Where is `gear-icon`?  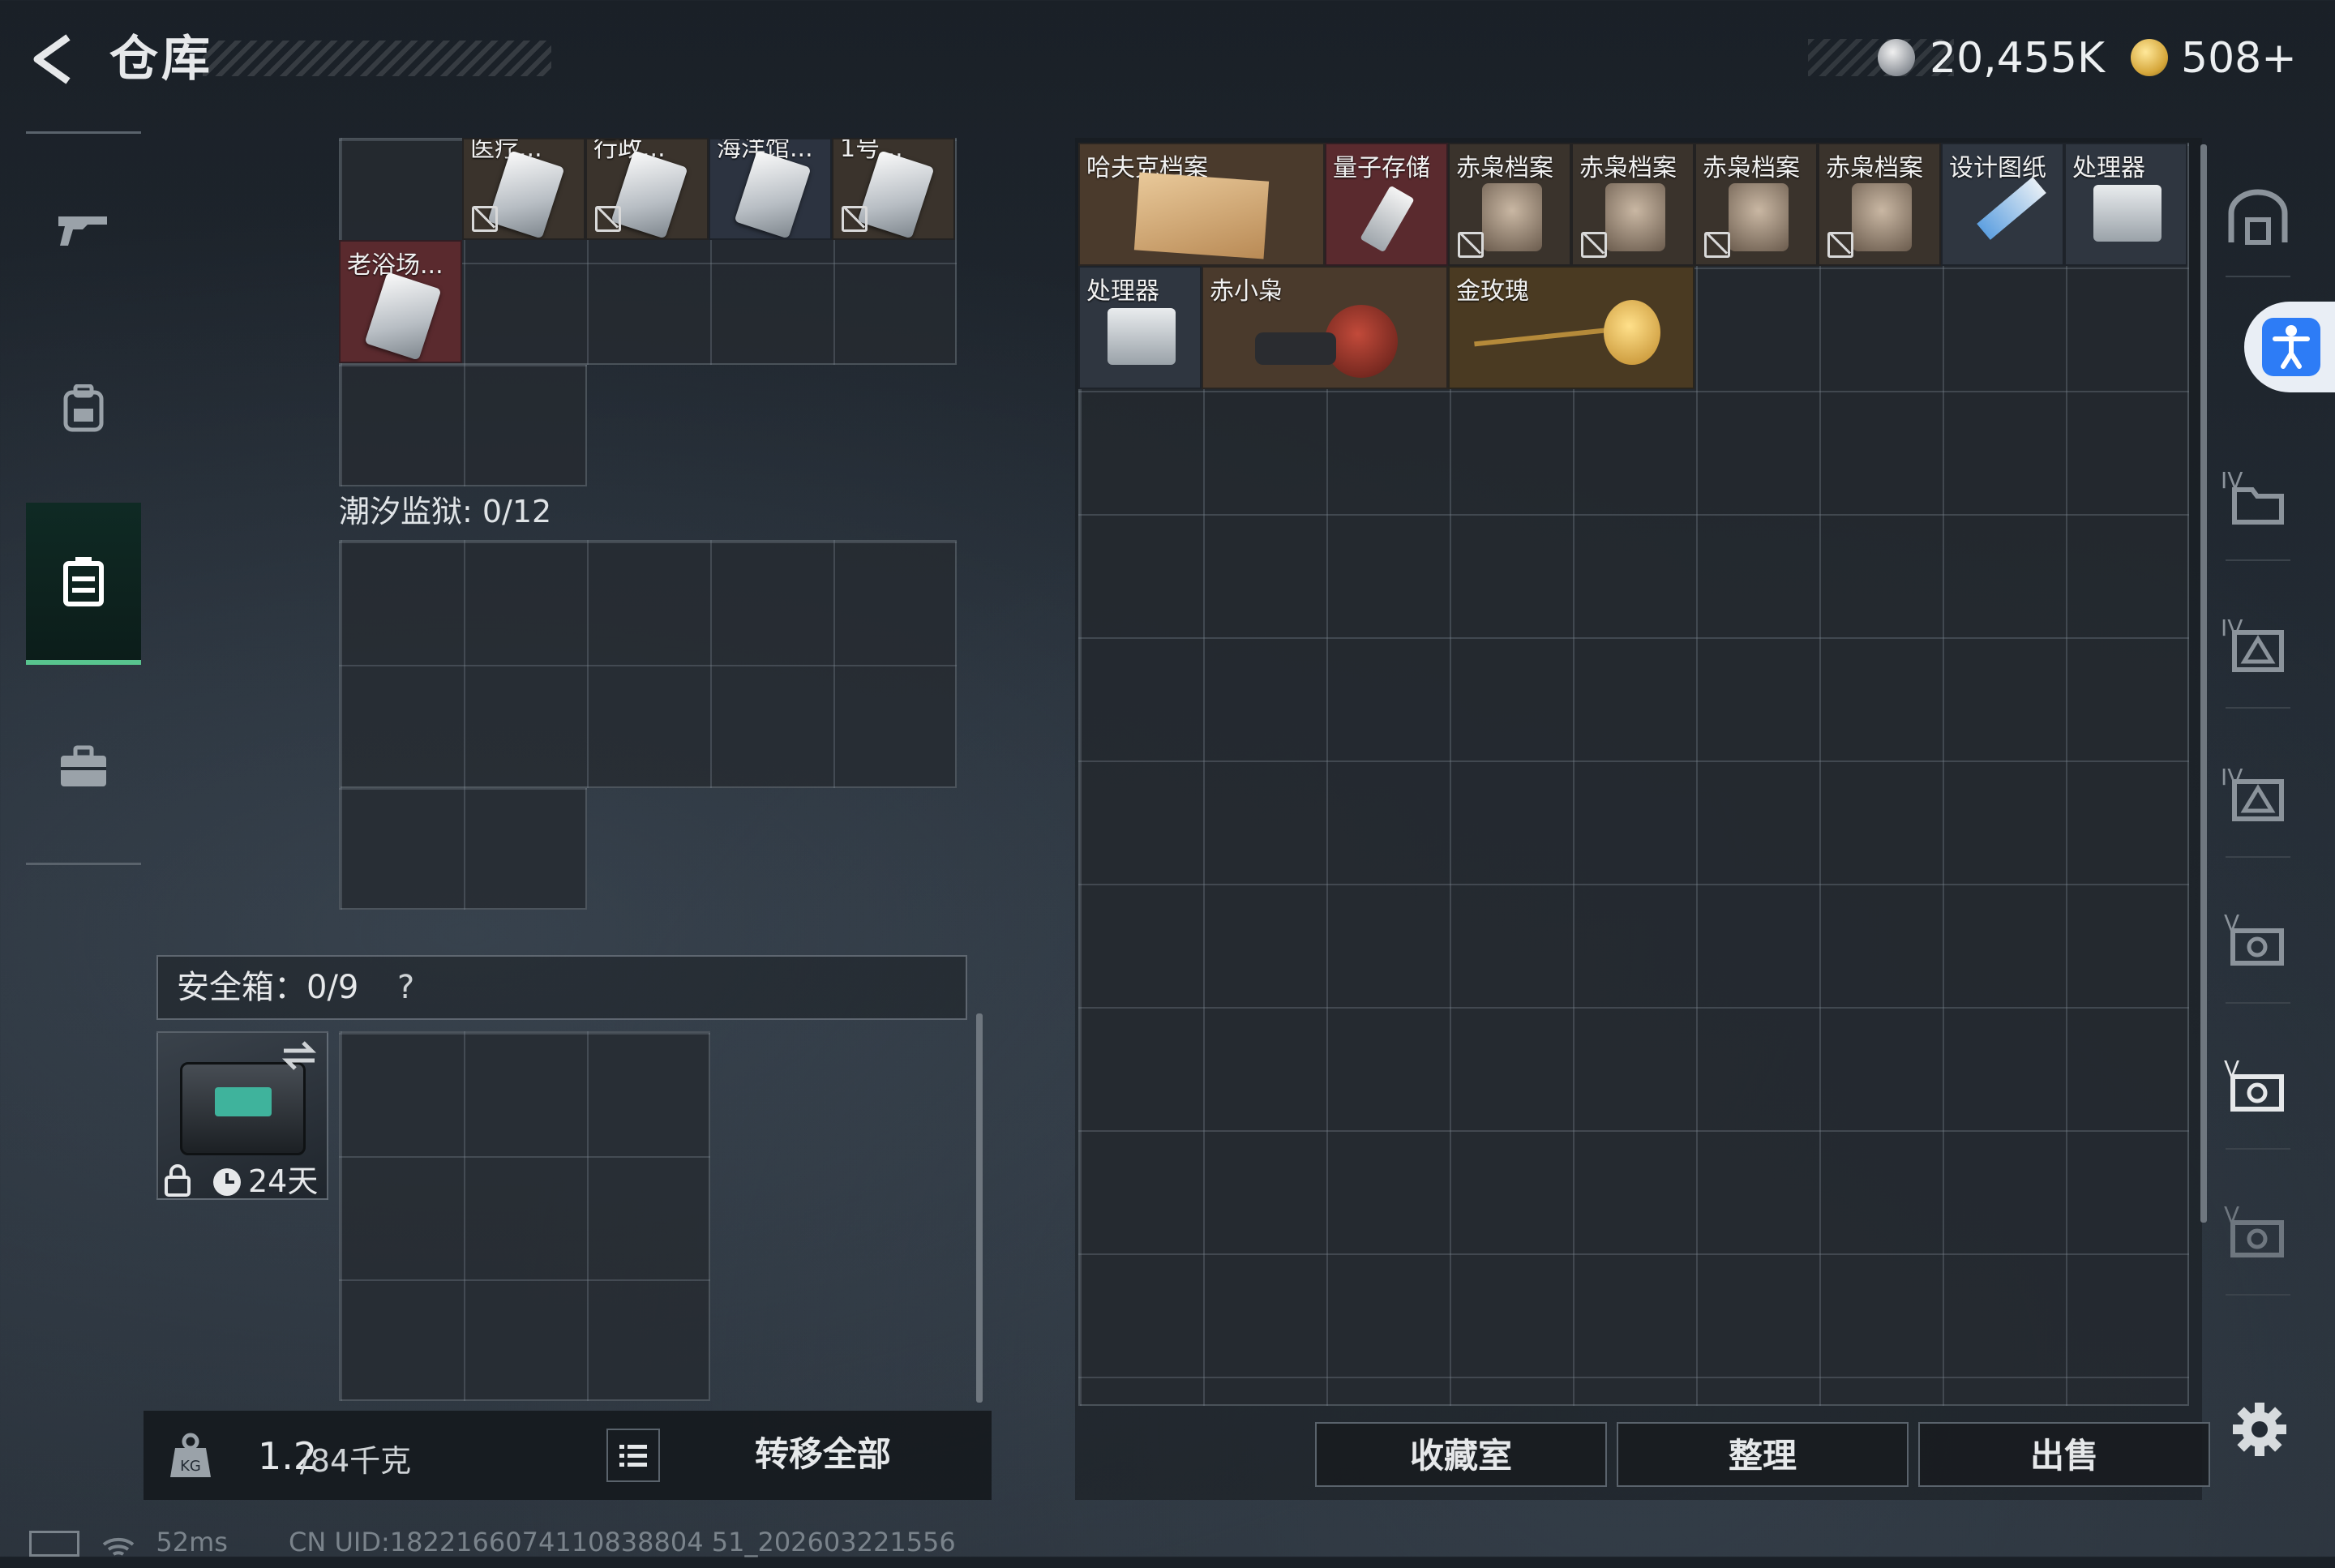
gear-icon is located at coordinates (2259, 1429).